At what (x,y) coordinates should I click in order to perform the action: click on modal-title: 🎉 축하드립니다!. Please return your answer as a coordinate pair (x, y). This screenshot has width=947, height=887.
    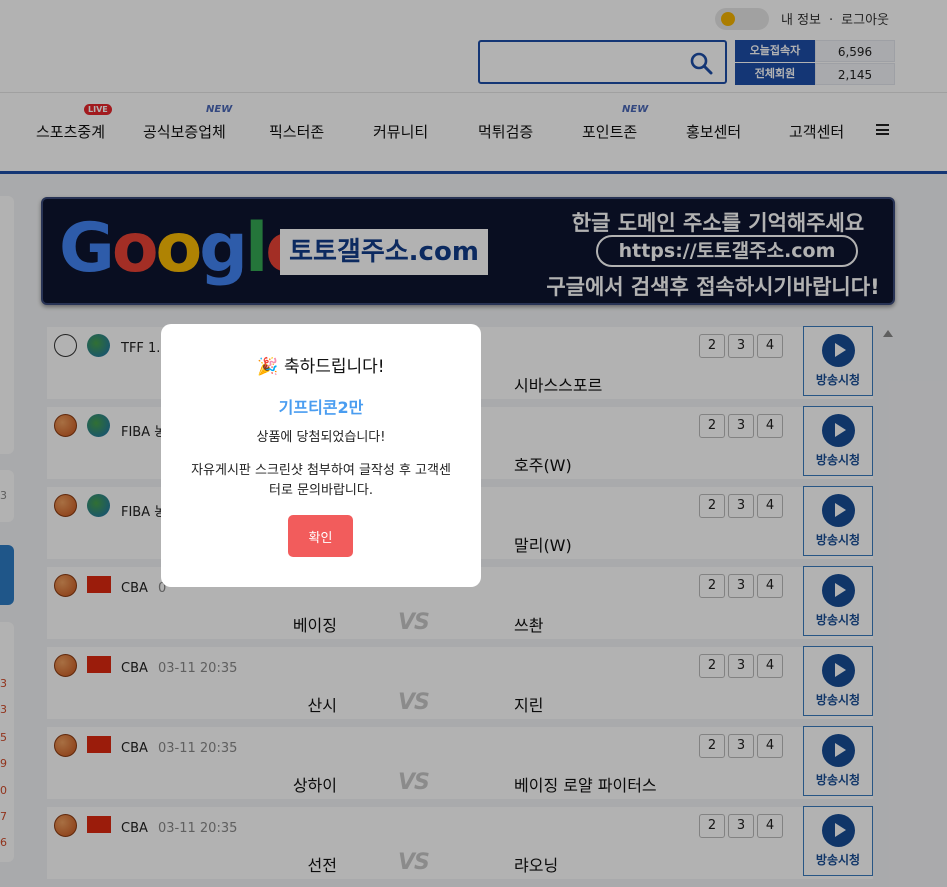
    Looking at the image, I should click on (321, 364).